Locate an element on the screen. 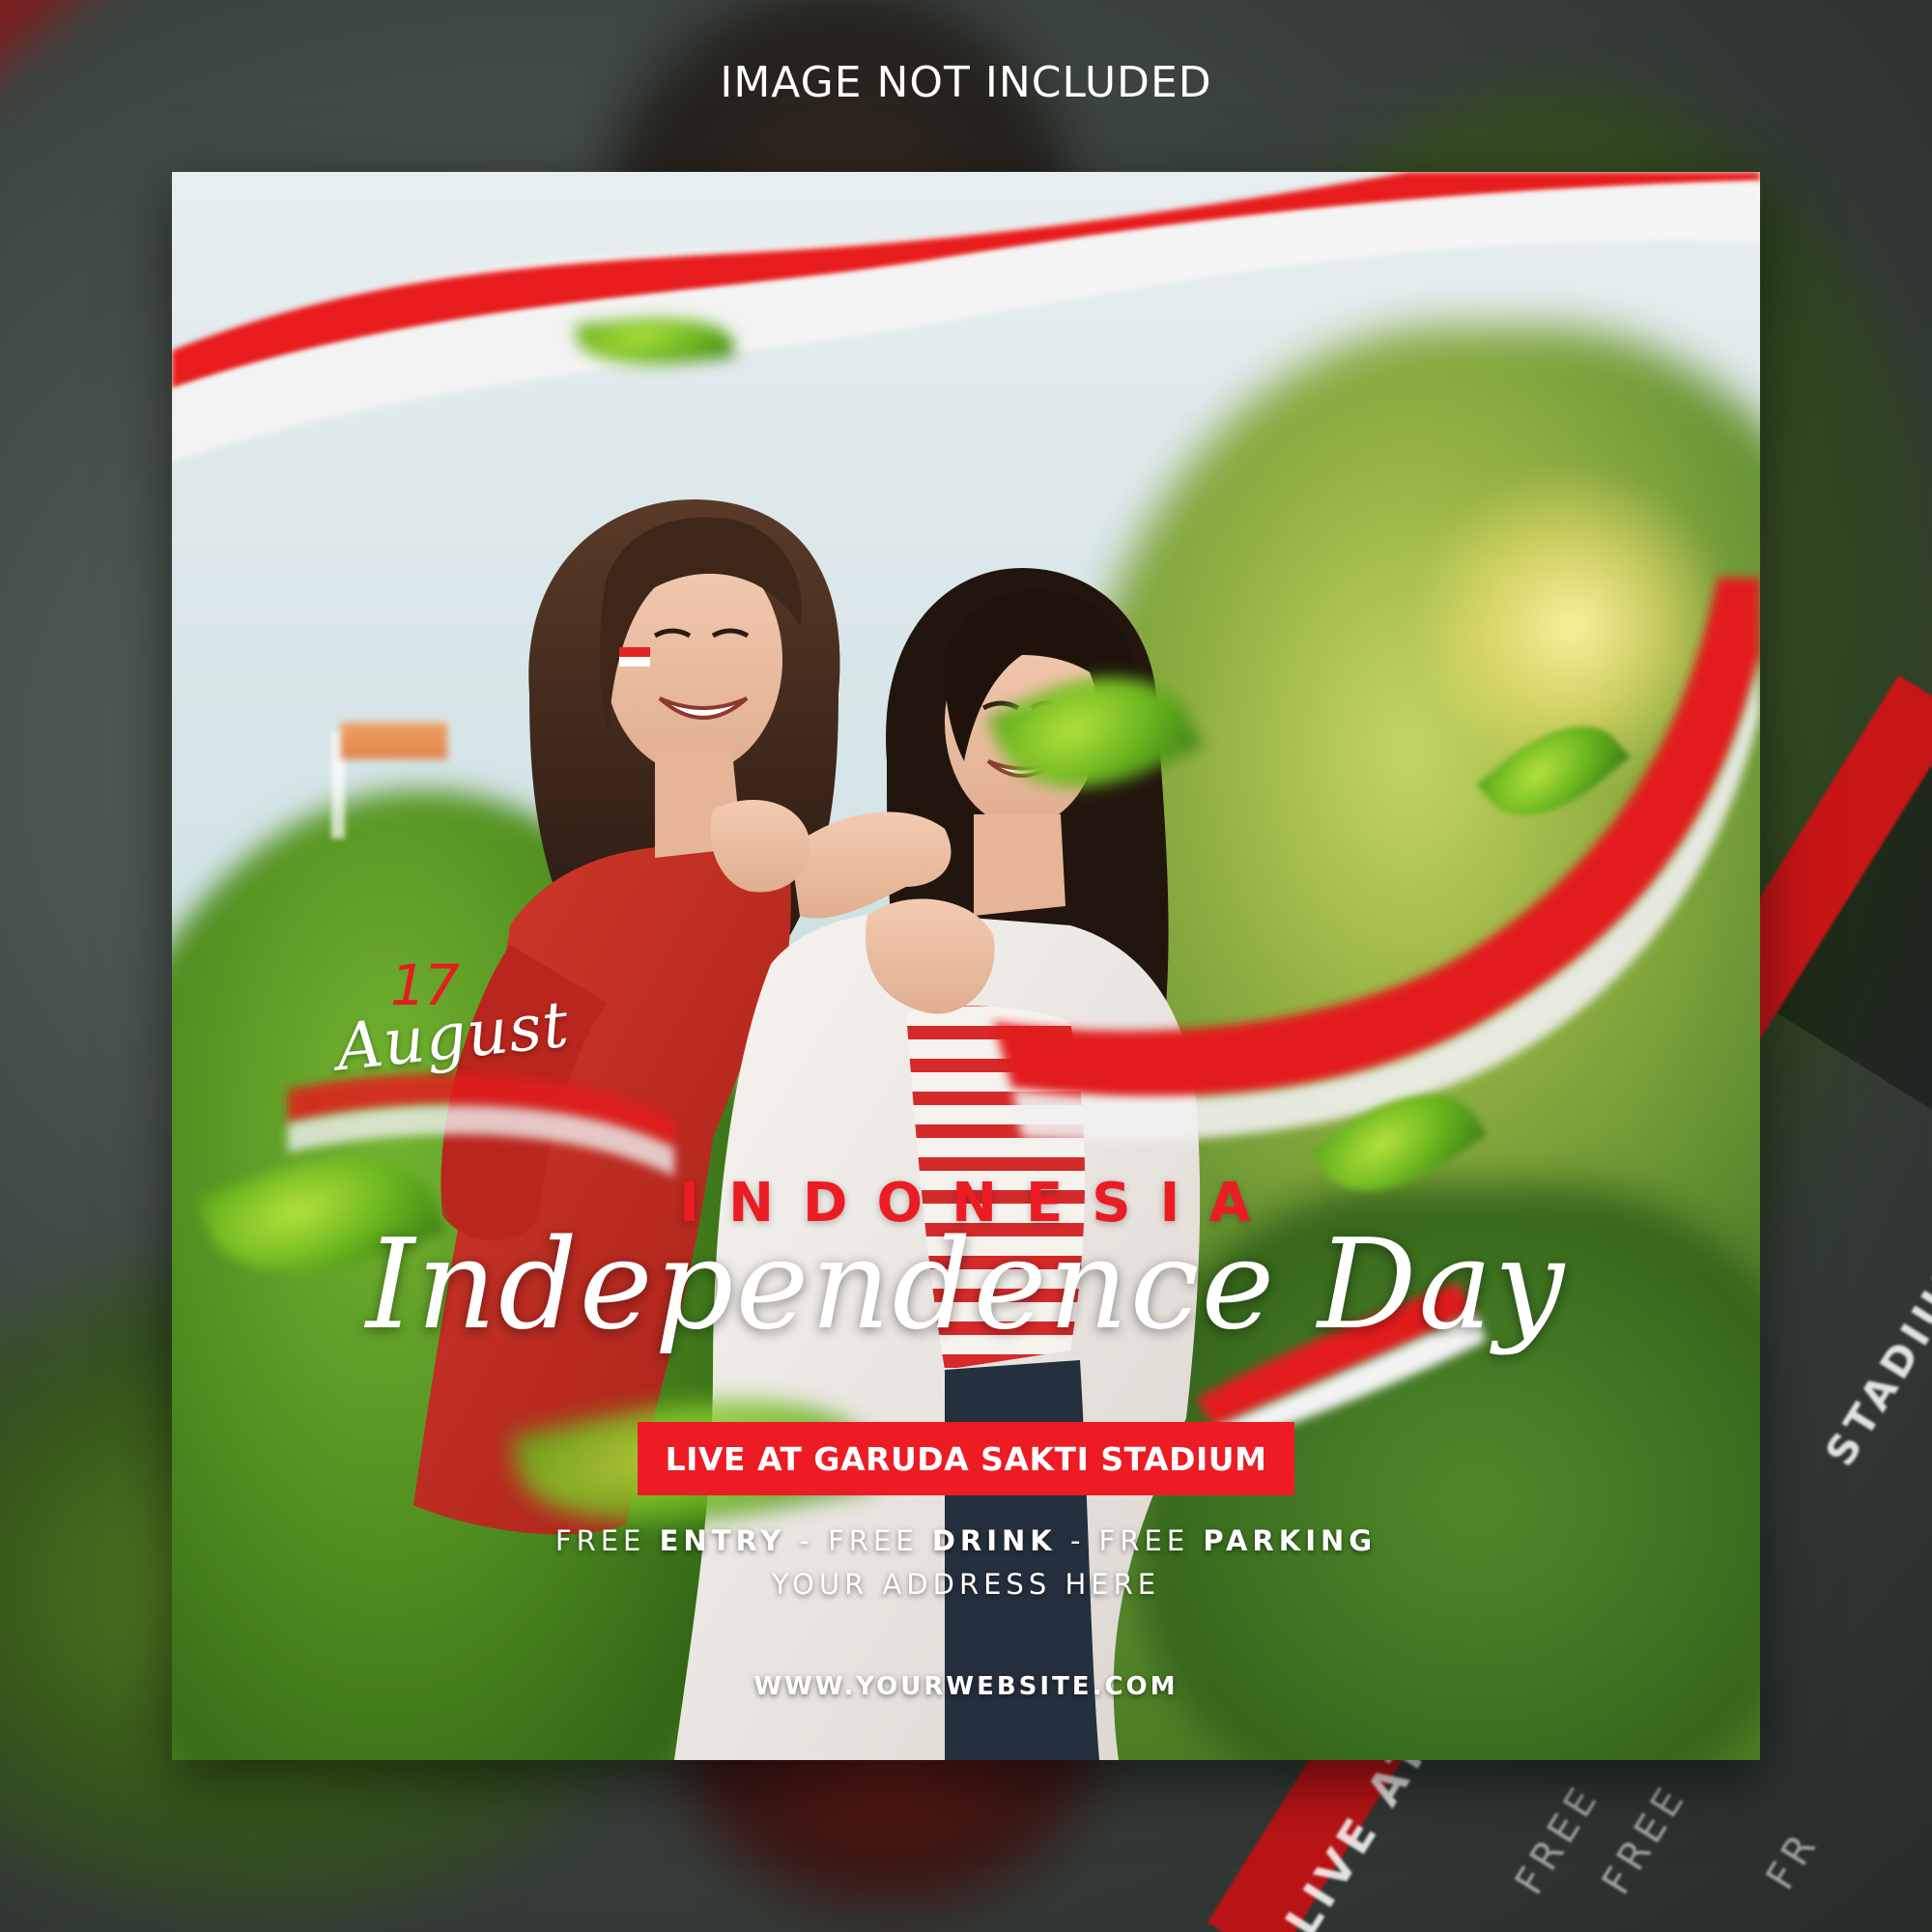  date-block: 17 August is located at coordinates (453, 1018).